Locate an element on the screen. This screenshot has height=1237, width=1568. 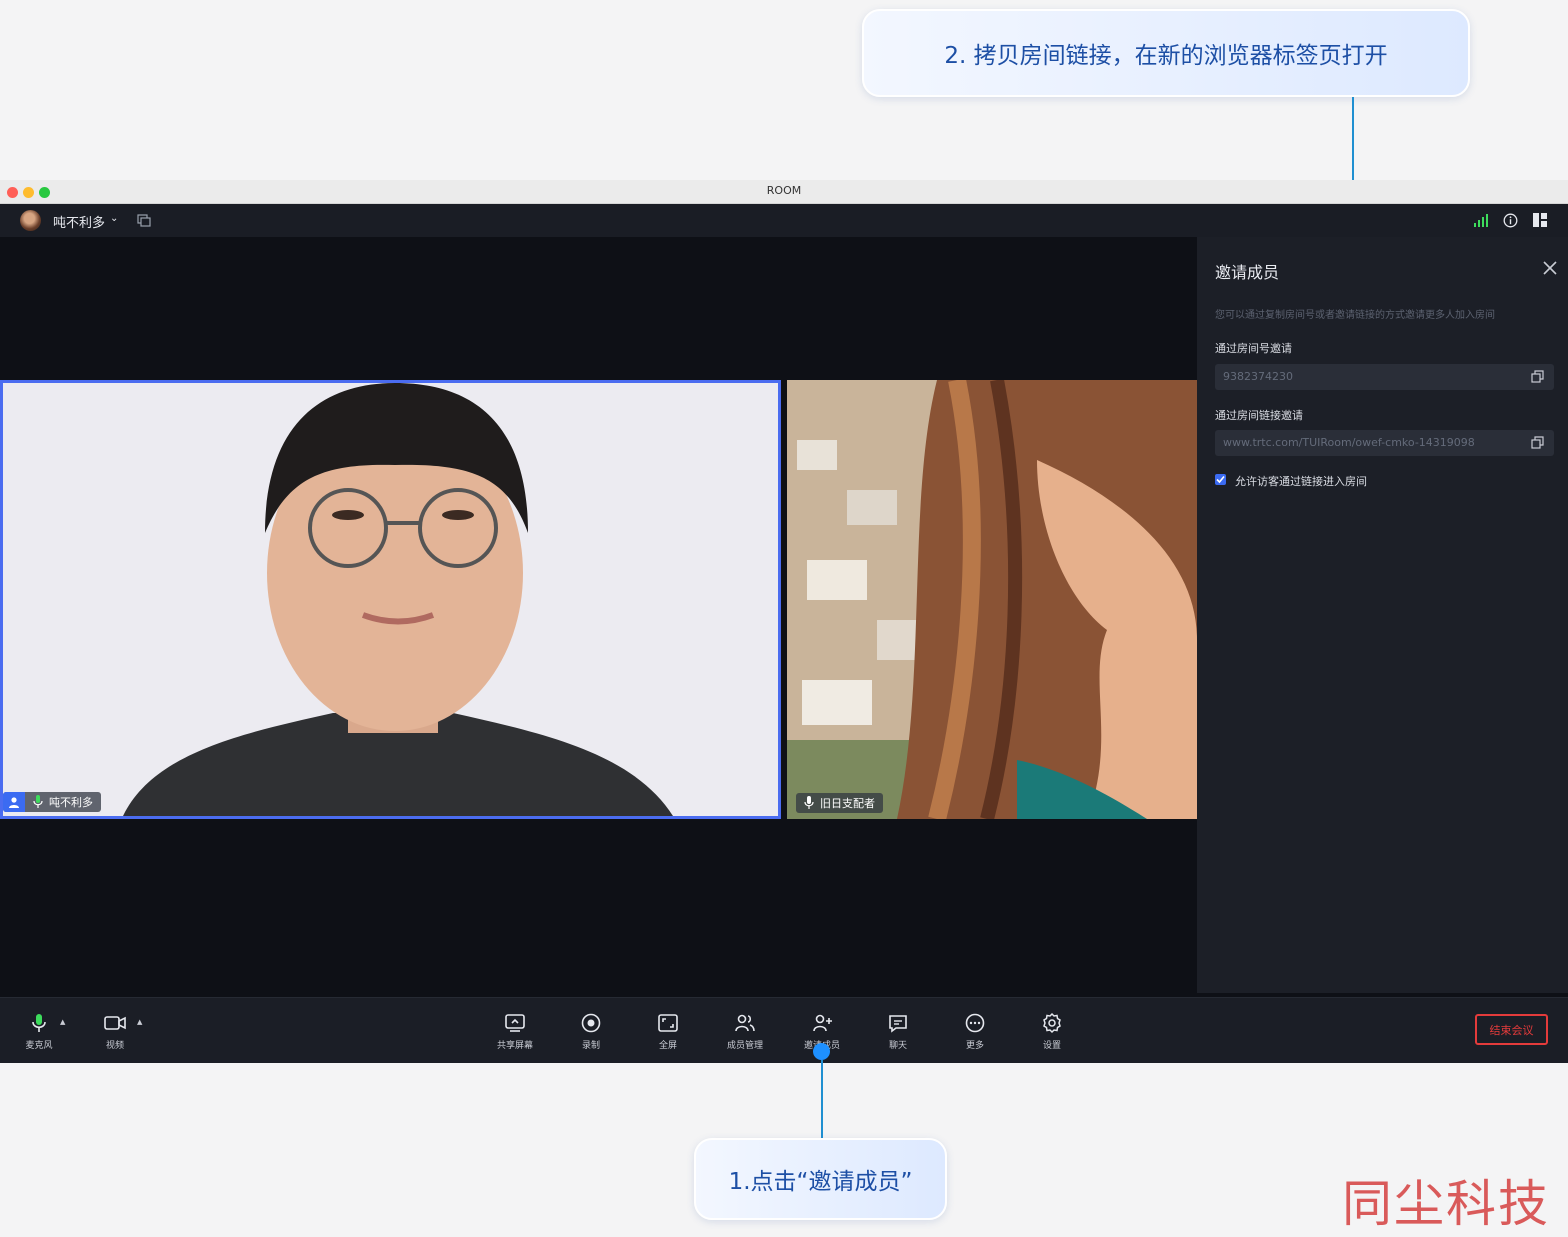
participant-name-badge: 旧日支配者 is located at coordinates (839, 803).